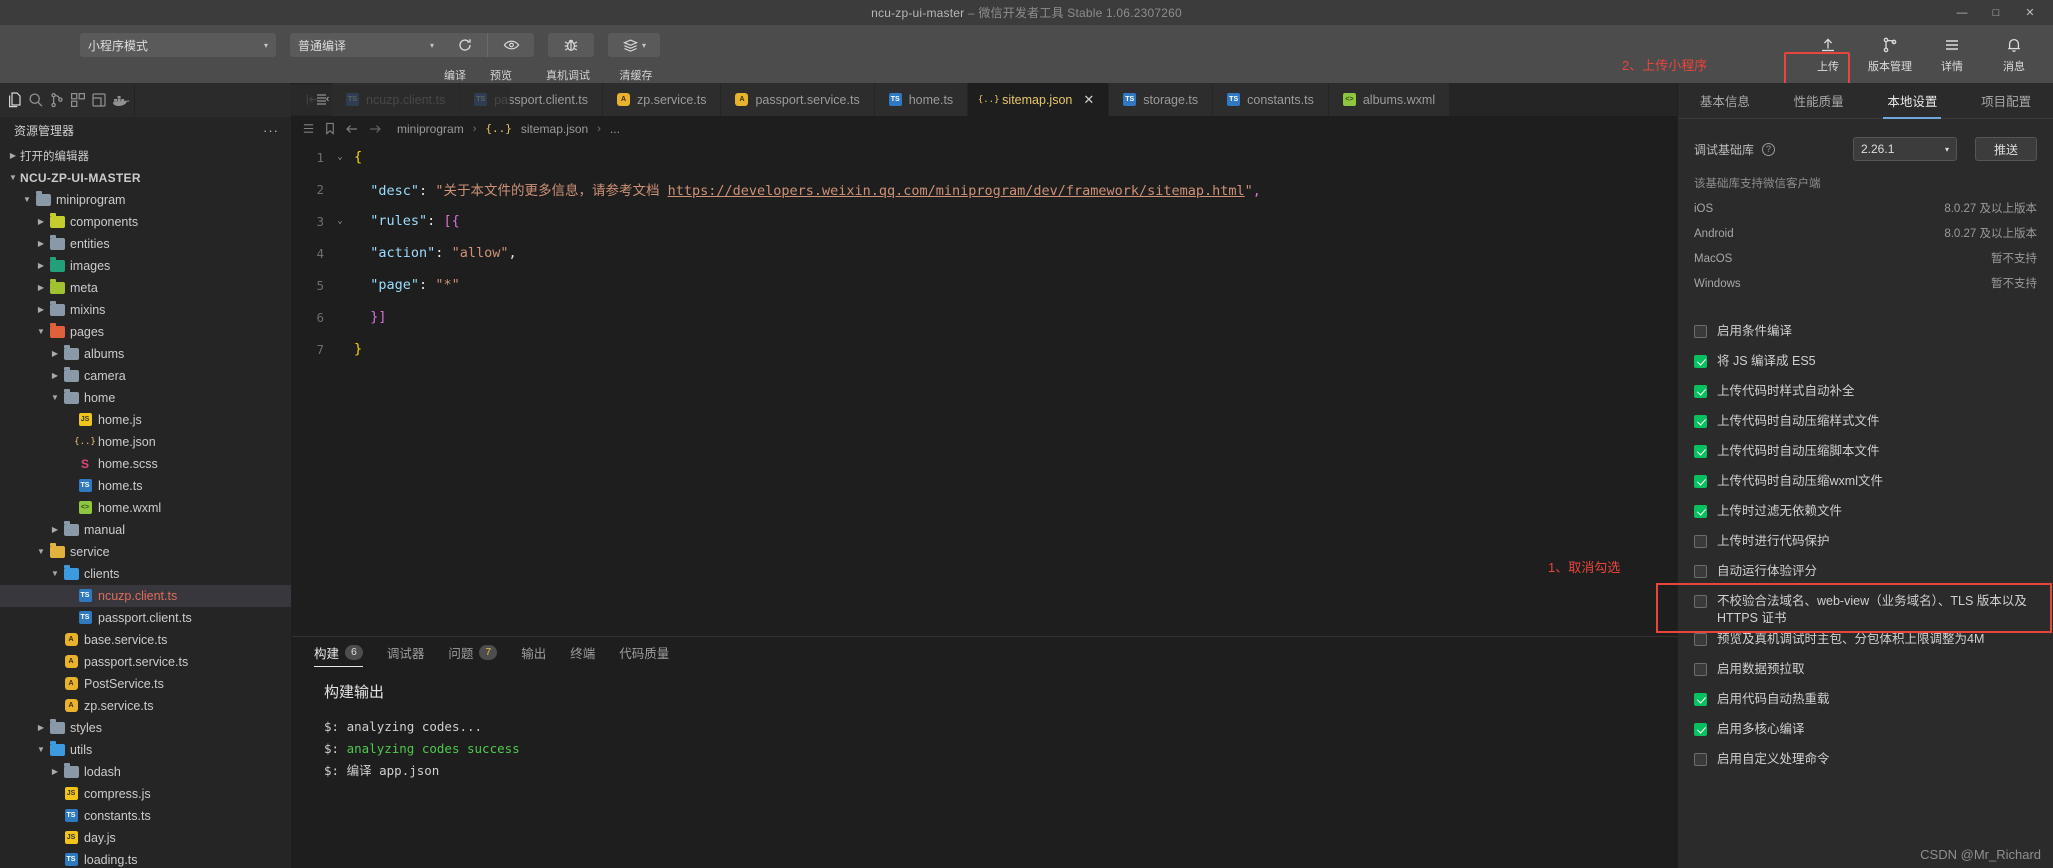 The image size is (2053, 868). What do you see at coordinates (1865, 456) in the screenshot?
I see `setting-checkbox-row: 上传代码时自动压缩脚本文件` at bounding box center [1865, 456].